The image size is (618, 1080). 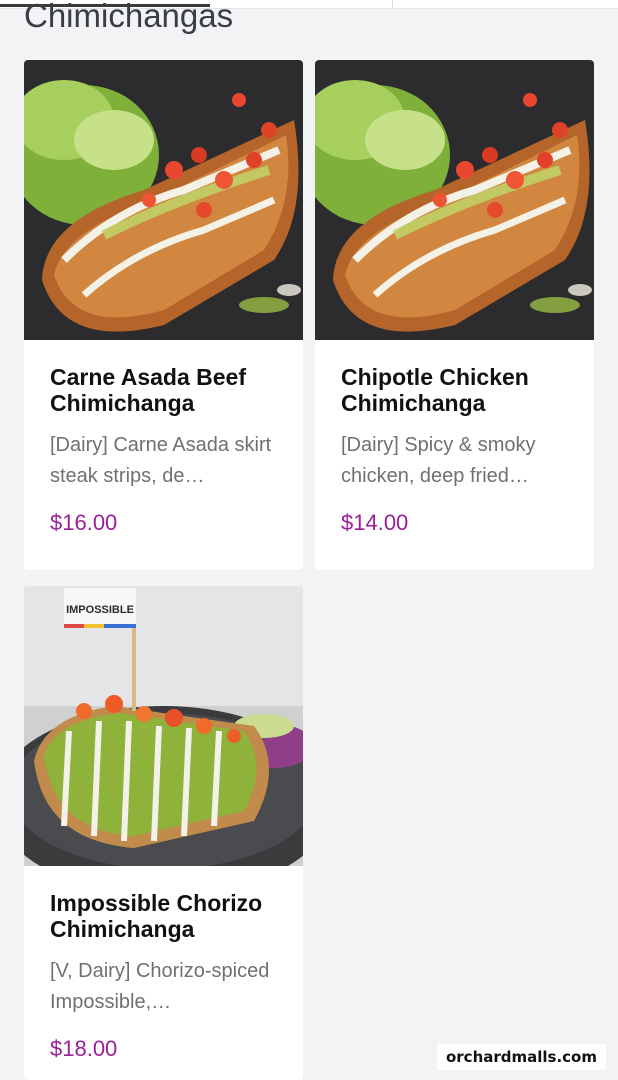 I want to click on impossible-flag-label: IMPOSSIBLE, so click(x=100, y=610).